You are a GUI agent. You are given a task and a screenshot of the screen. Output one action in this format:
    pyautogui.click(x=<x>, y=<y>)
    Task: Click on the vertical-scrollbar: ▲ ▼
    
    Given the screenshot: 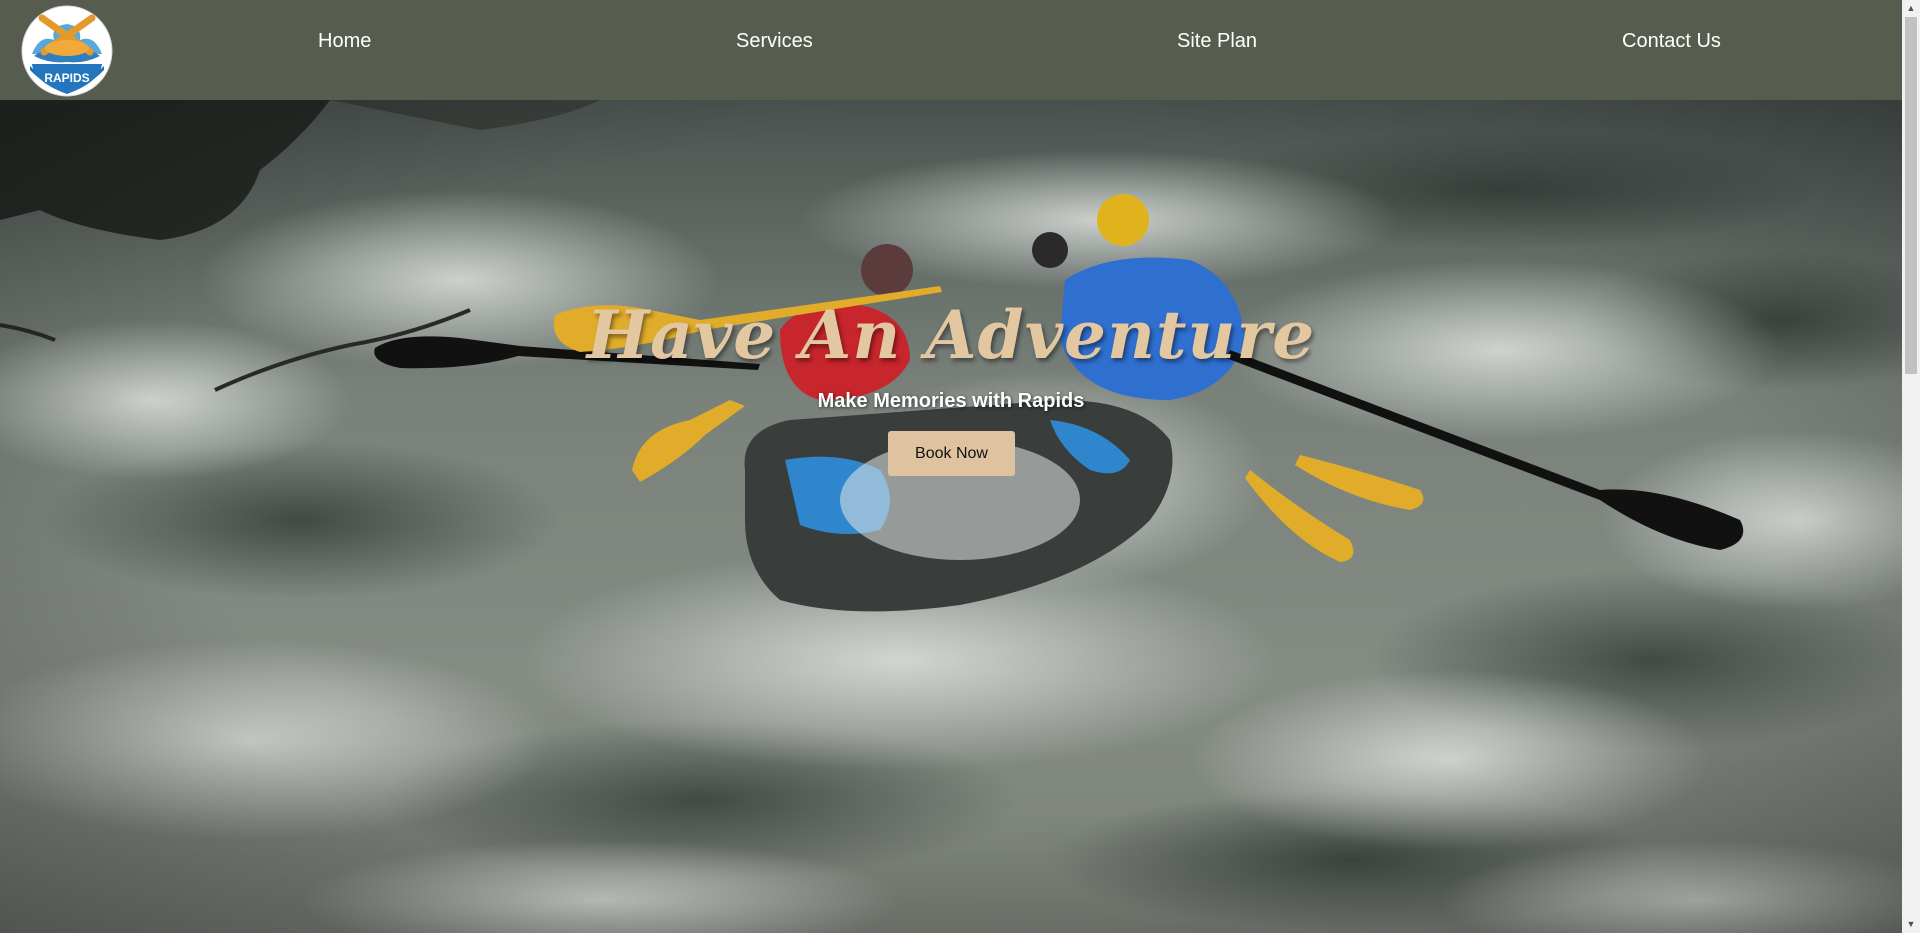 What is the action you would take?
    pyautogui.click(x=1911, y=466)
    